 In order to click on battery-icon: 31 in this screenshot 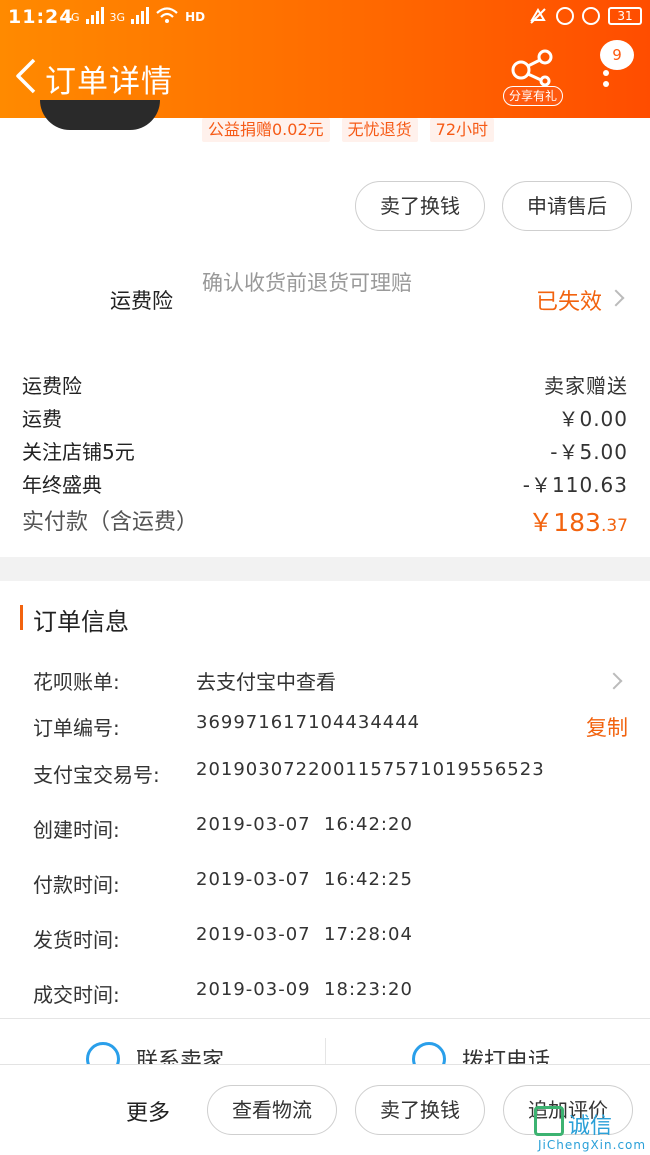, I will do `click(625, 16)`.